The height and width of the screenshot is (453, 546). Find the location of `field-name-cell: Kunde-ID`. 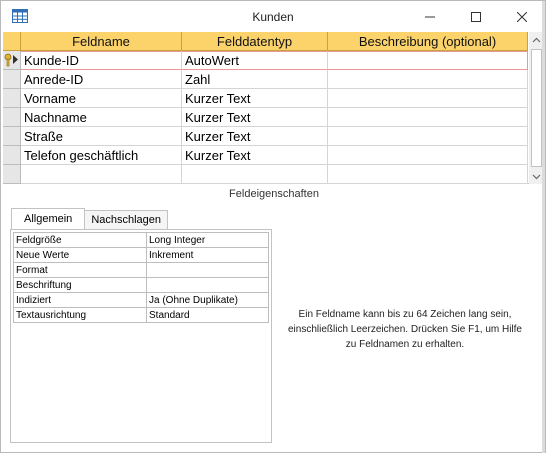

field-name-cell: Kunde-ID is located at coordinates (101, 60).